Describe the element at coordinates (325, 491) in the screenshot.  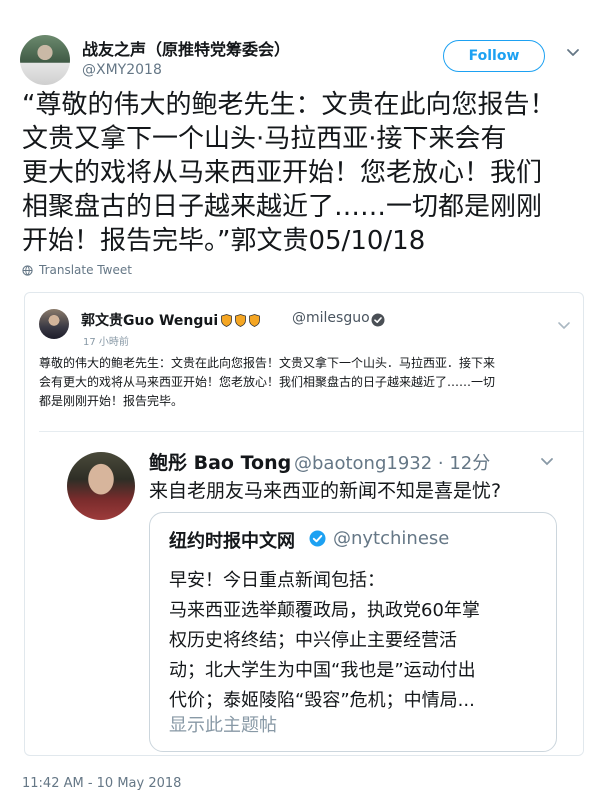
I see `quoted-text: 来自老朋友马来西亚的新闻不知是喜是忧?` at that location.